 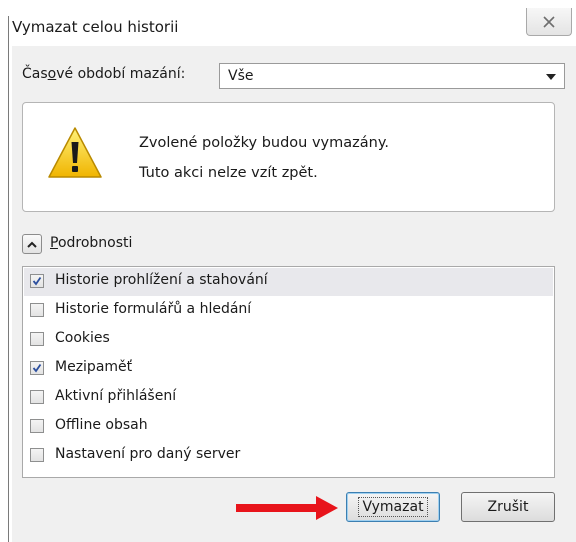 I want to click on chevron-up-icon, so click(x=32, y=244).